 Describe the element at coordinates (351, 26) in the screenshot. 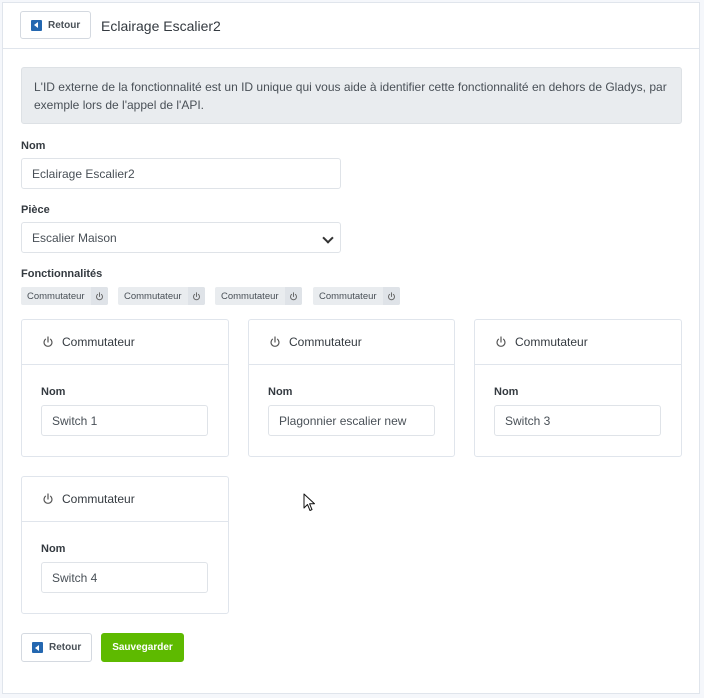

I see `card-header: Retour Eclairage Escalier2` at that location.